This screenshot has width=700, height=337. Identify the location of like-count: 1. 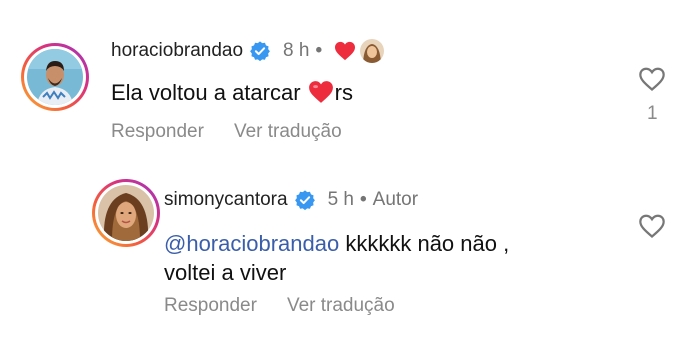
(652, 113).